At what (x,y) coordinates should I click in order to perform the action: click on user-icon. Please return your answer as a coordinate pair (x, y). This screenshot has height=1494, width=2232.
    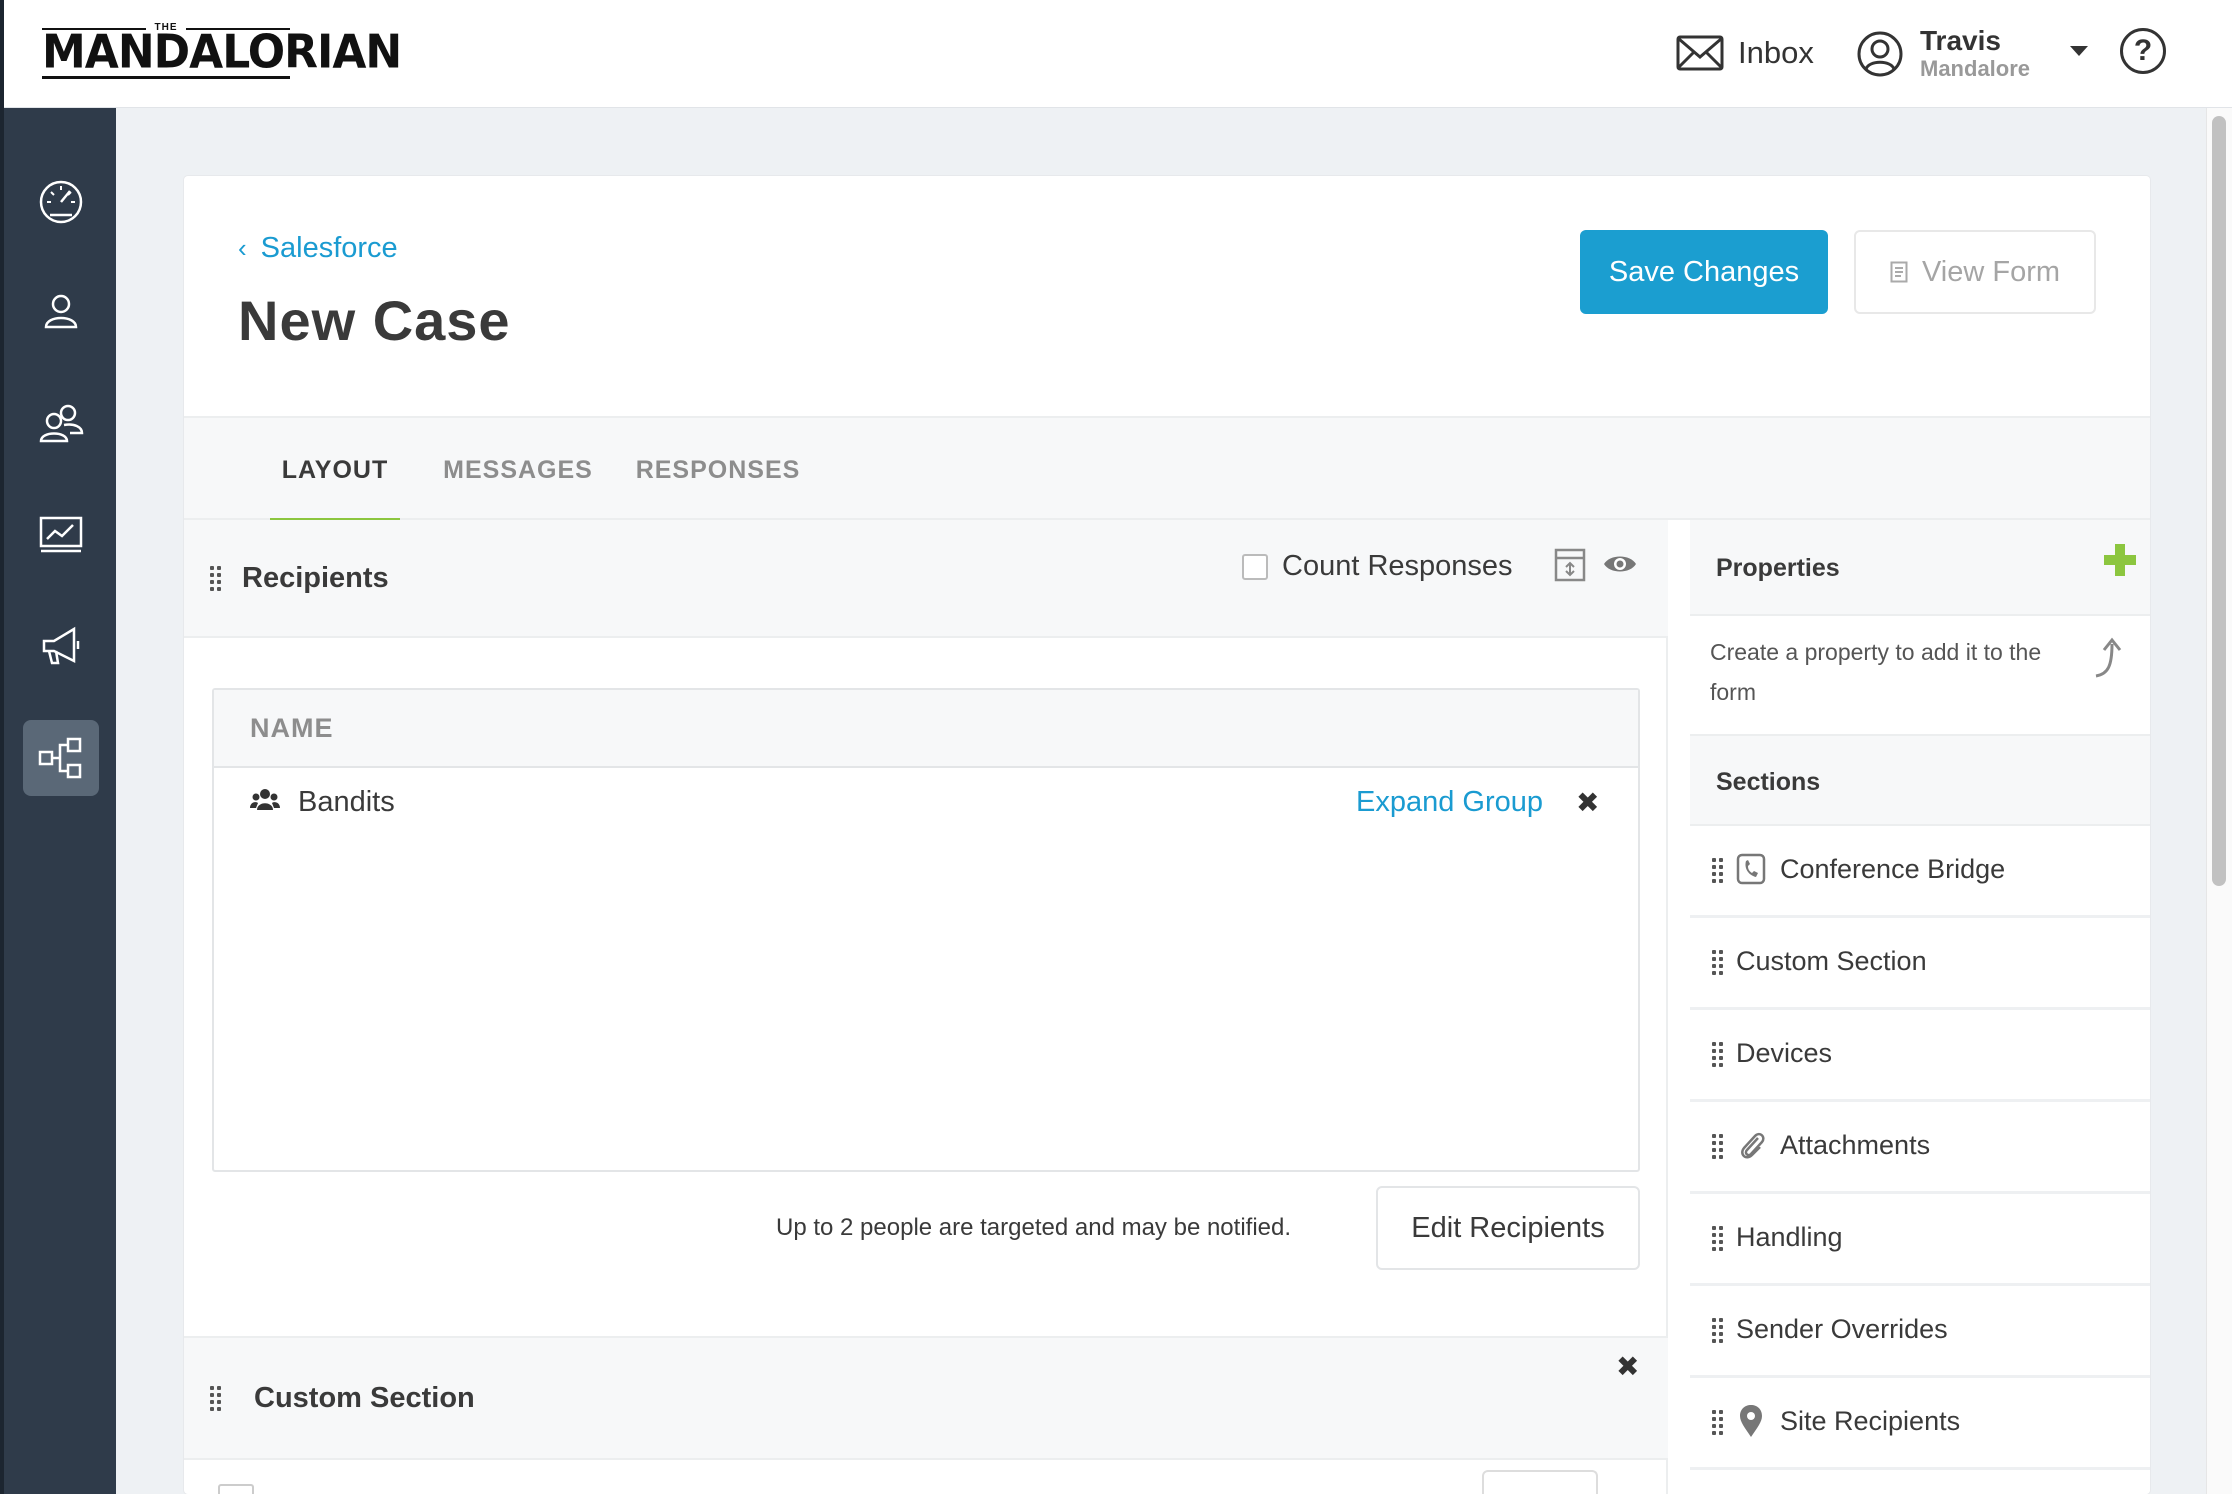
    Looking at the image, I should click on (61, 311).